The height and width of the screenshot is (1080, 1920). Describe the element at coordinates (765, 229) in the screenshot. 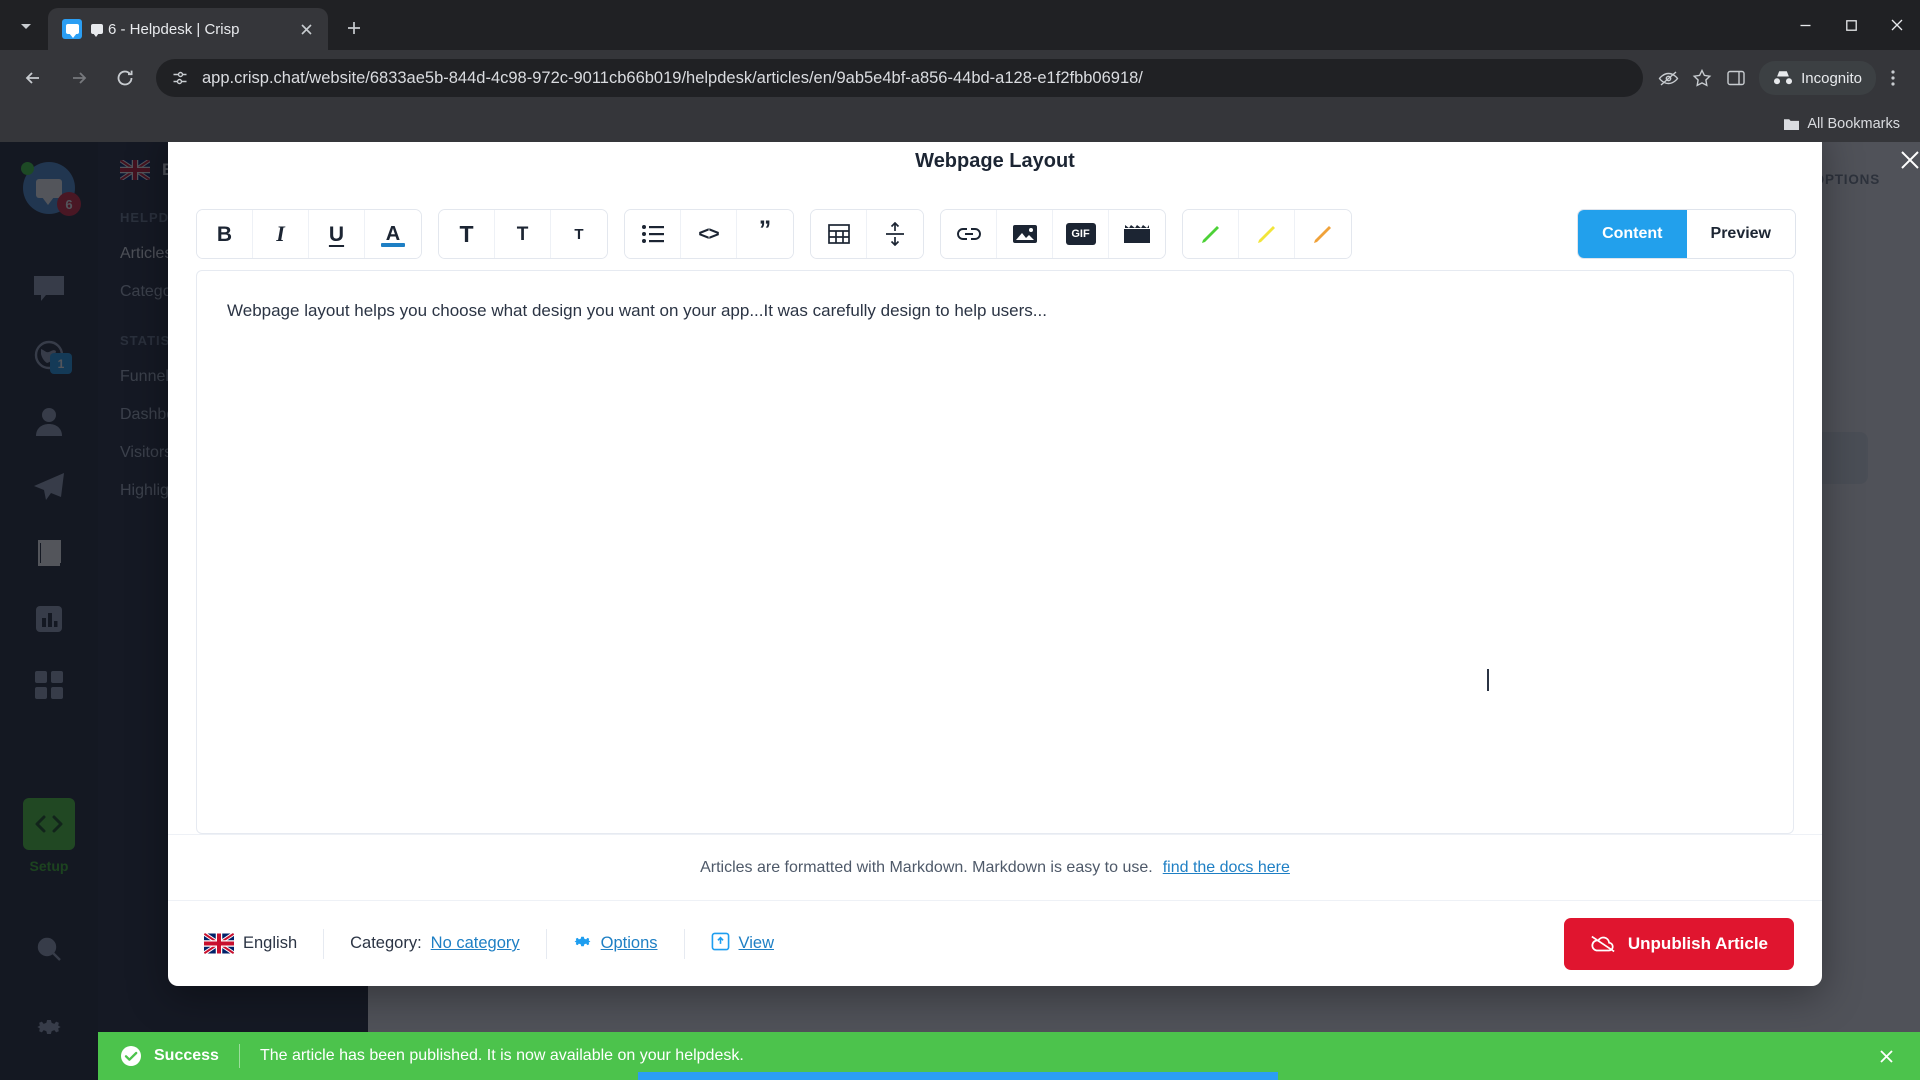

I see `blockquote-glyph: ”` at that location.